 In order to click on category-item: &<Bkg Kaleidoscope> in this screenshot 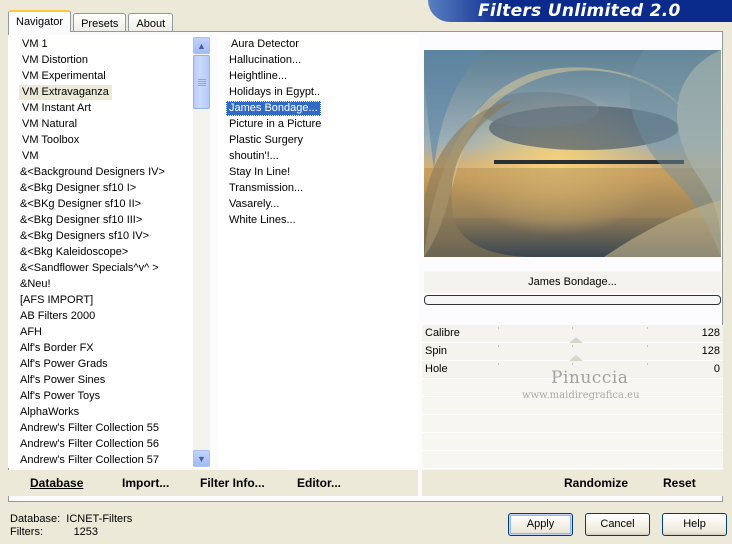, I will do `click(74, 252)`.